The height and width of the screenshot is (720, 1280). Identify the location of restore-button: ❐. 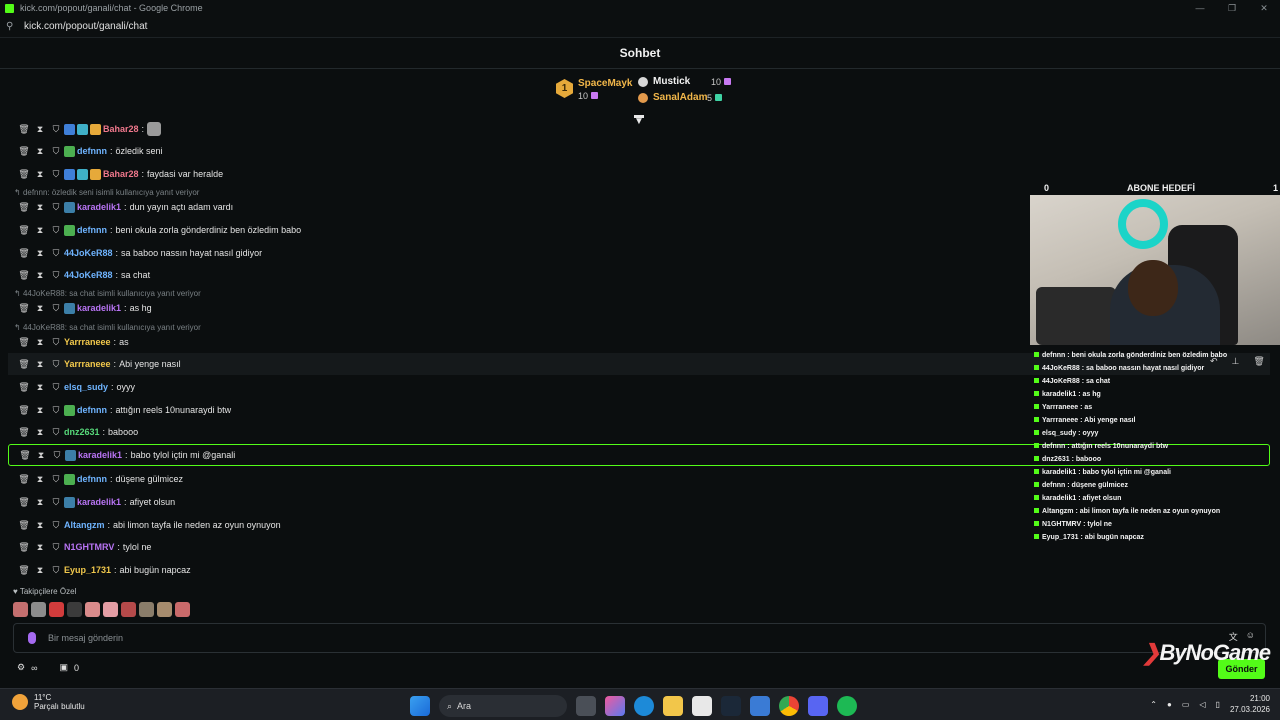
(1232, 8).